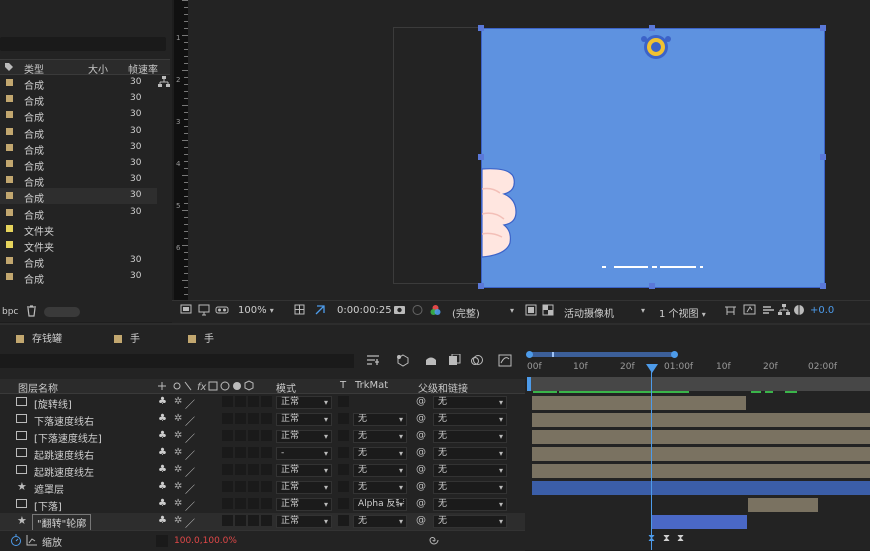  I want to click on column-mode: 模式, so click(286, 387).